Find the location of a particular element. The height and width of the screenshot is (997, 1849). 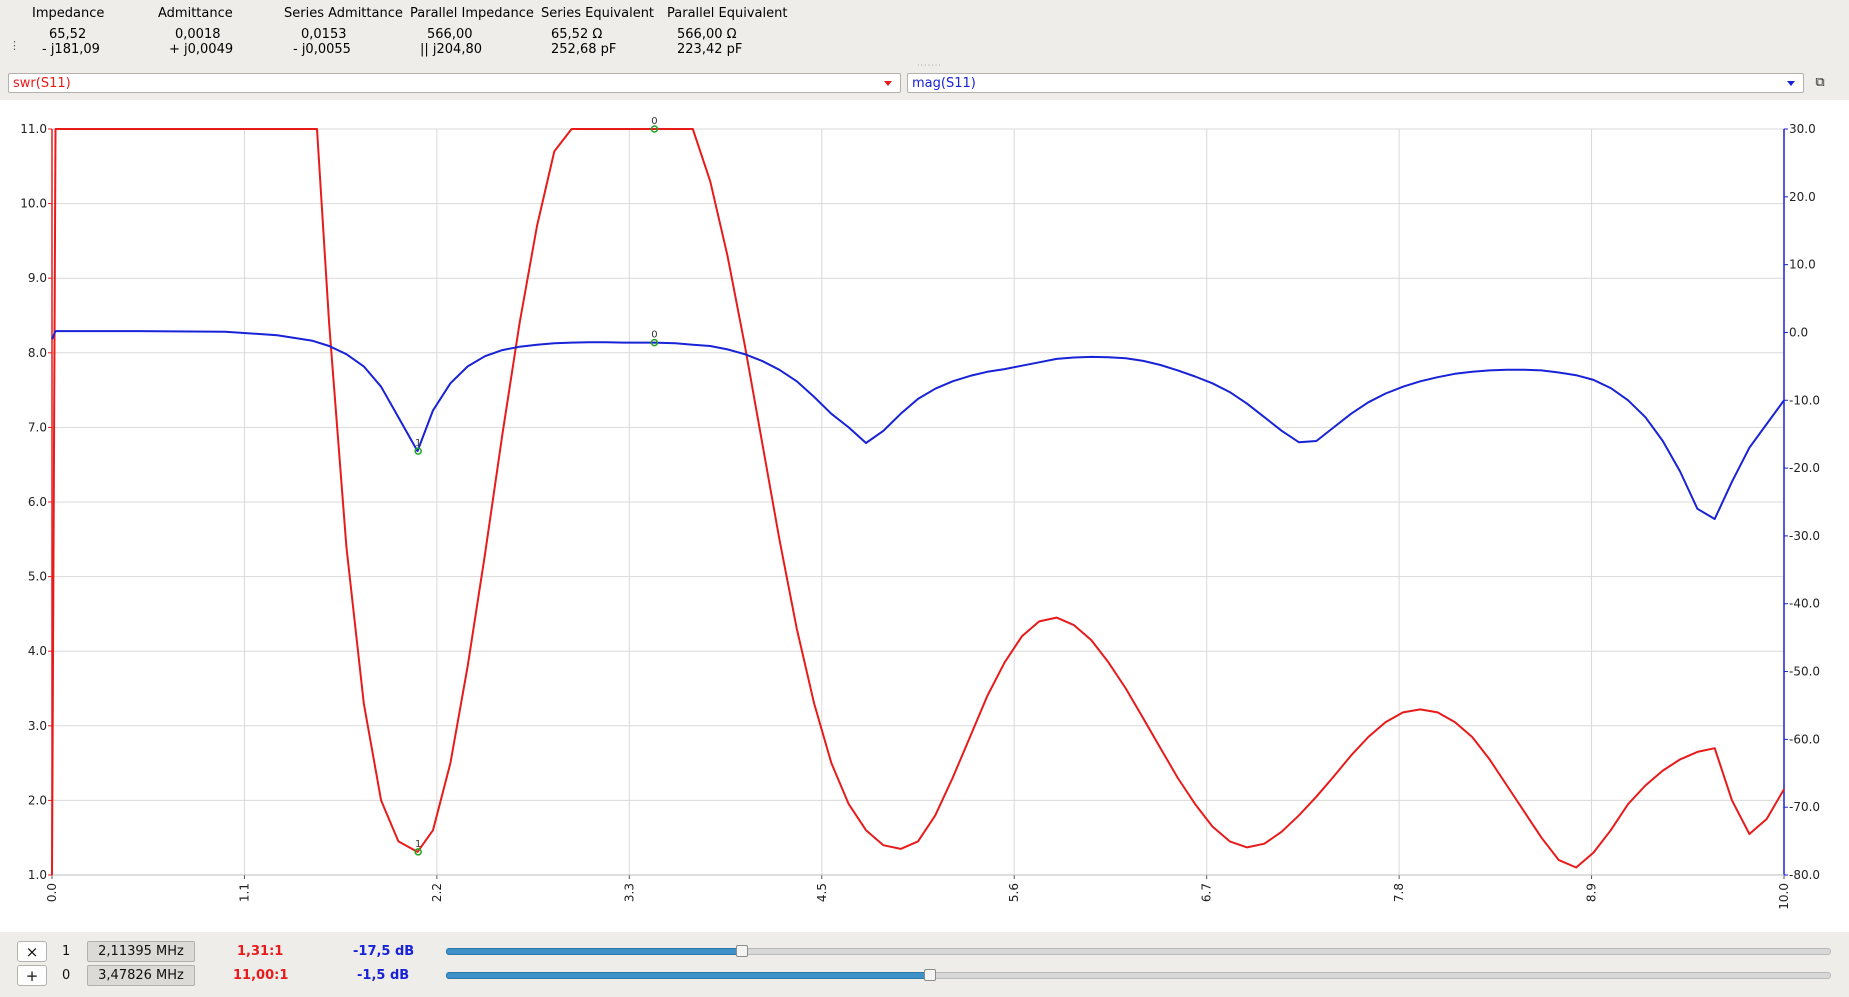

readout-value: - j0,0055 is located at coordinates (322, 49).